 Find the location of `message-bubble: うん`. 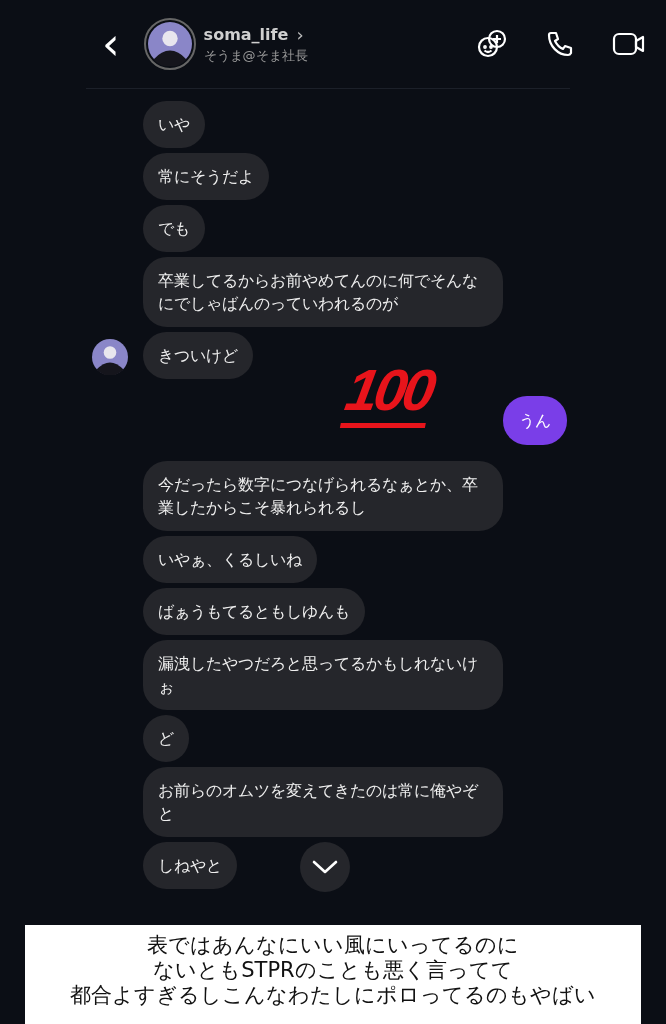

message-bubble: うん is located at coordinates (535, 420).